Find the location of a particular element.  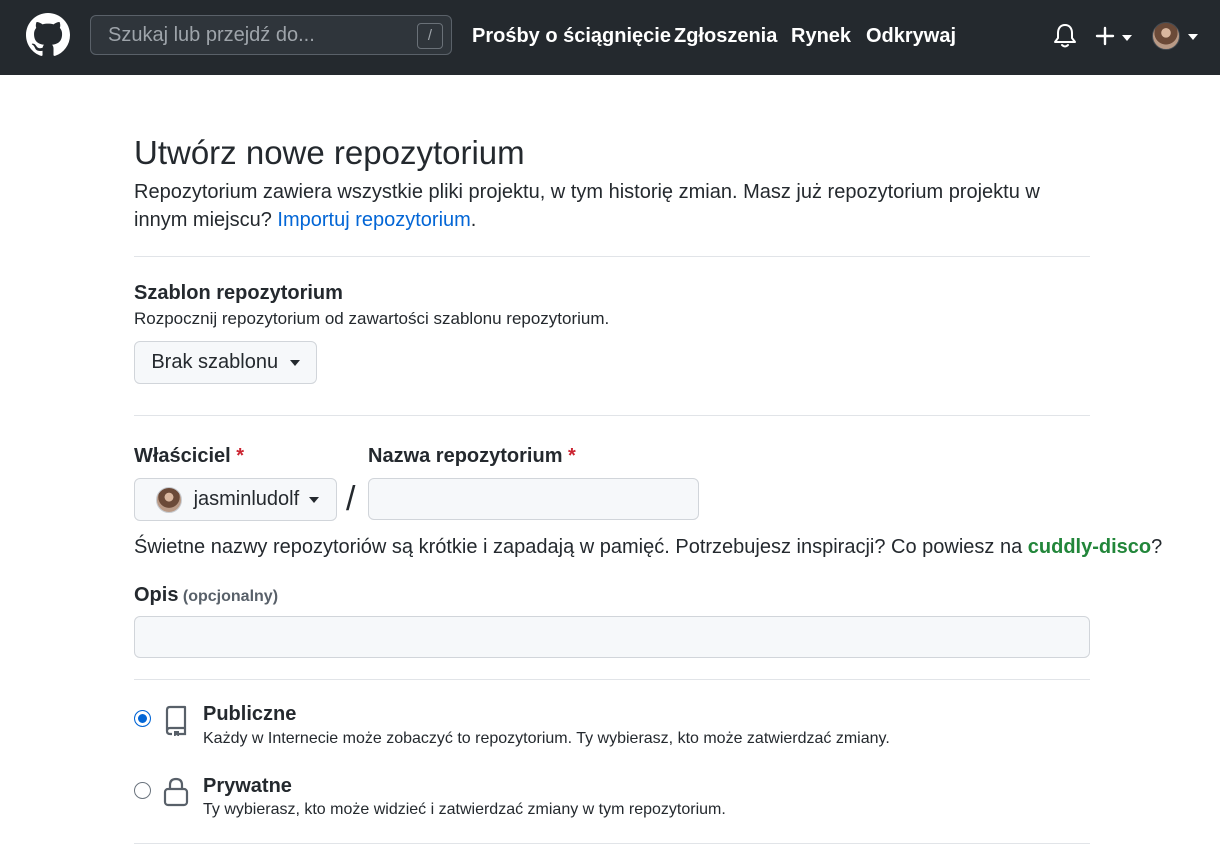

page-title: Utwórz nowe repozytorium is located at coordinates (329, 152).